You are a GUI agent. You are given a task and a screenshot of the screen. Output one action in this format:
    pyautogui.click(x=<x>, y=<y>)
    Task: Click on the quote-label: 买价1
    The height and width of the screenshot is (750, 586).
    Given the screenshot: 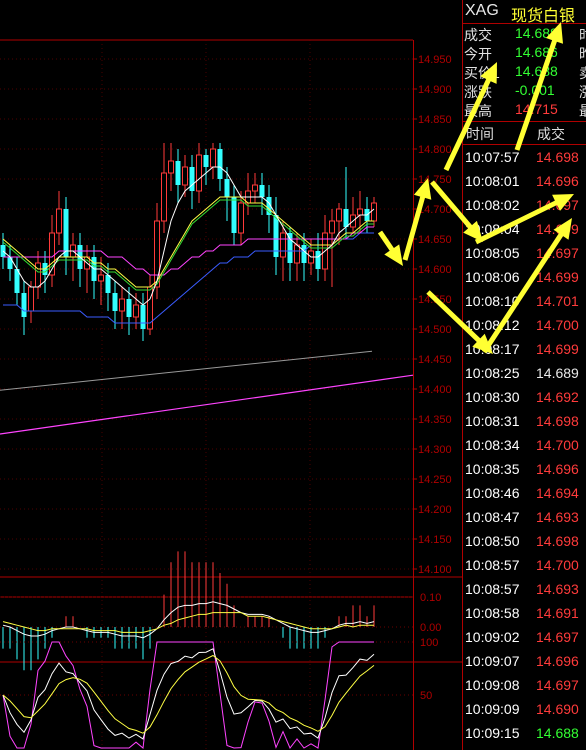 What is the action you would take?
    pyautogui.click(x=482, y=73)
    